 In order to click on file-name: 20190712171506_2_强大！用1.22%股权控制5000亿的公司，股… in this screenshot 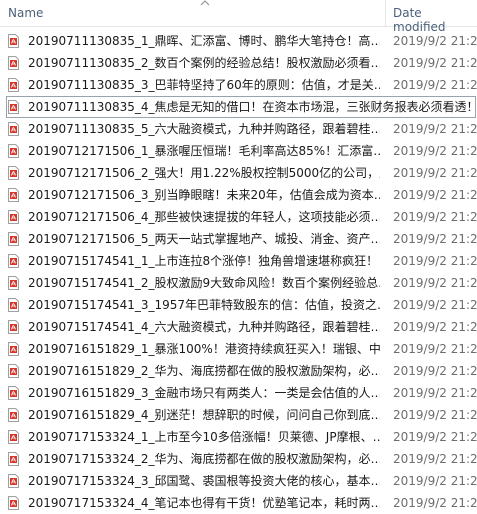, I will do `click(204, 173)`.